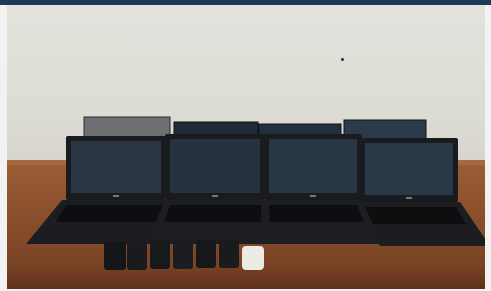 The image size is (491, 291). What do you see at coordinates (415, 215) in the screenshot?
I see `laptop-4-keyboard` at bounding box center [415, 215].